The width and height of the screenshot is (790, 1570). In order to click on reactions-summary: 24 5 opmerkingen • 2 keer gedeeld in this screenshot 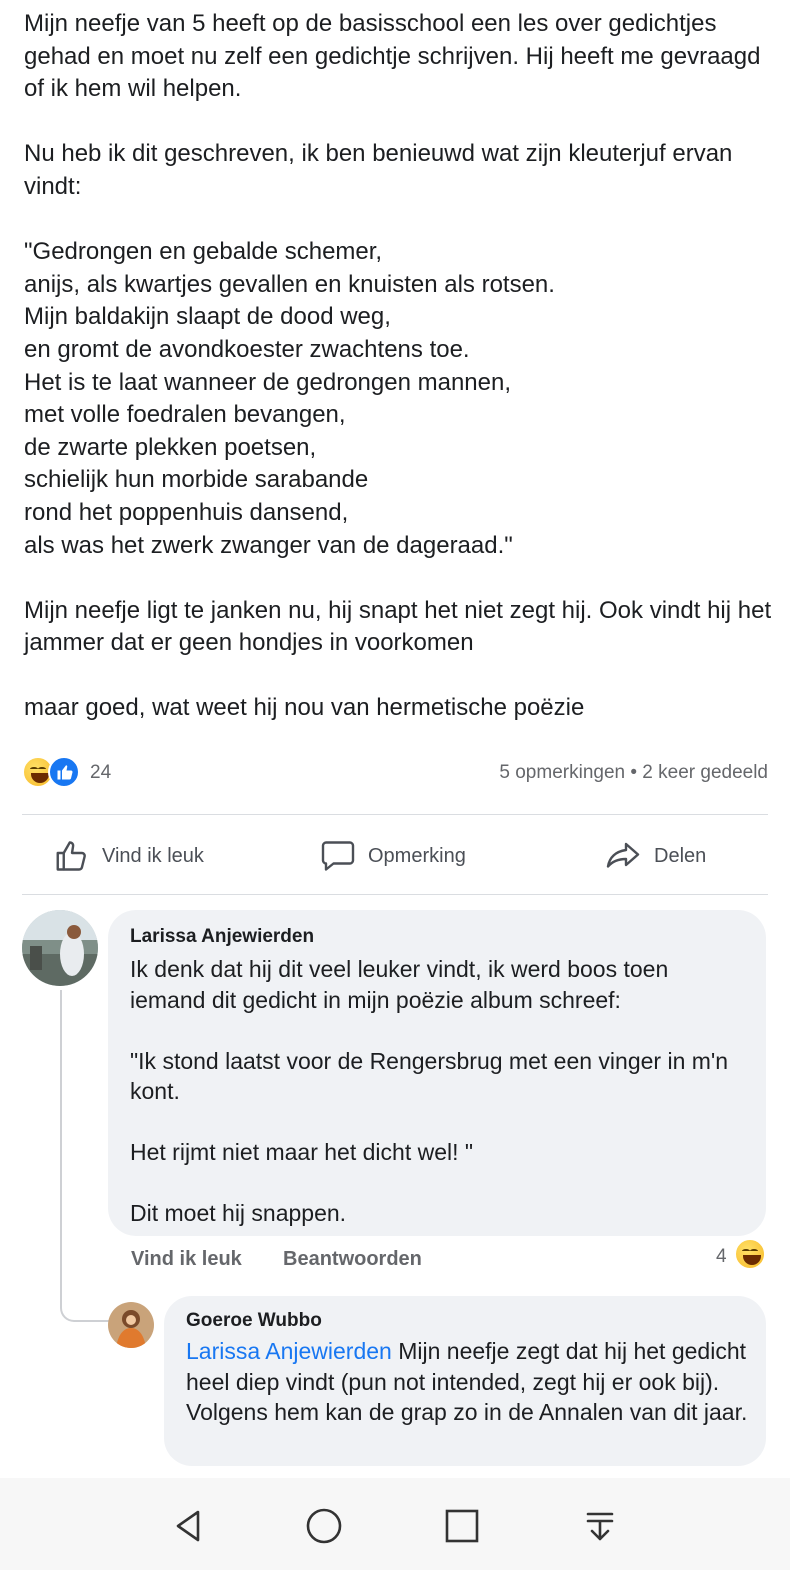, I will do `click(395, 774)`.